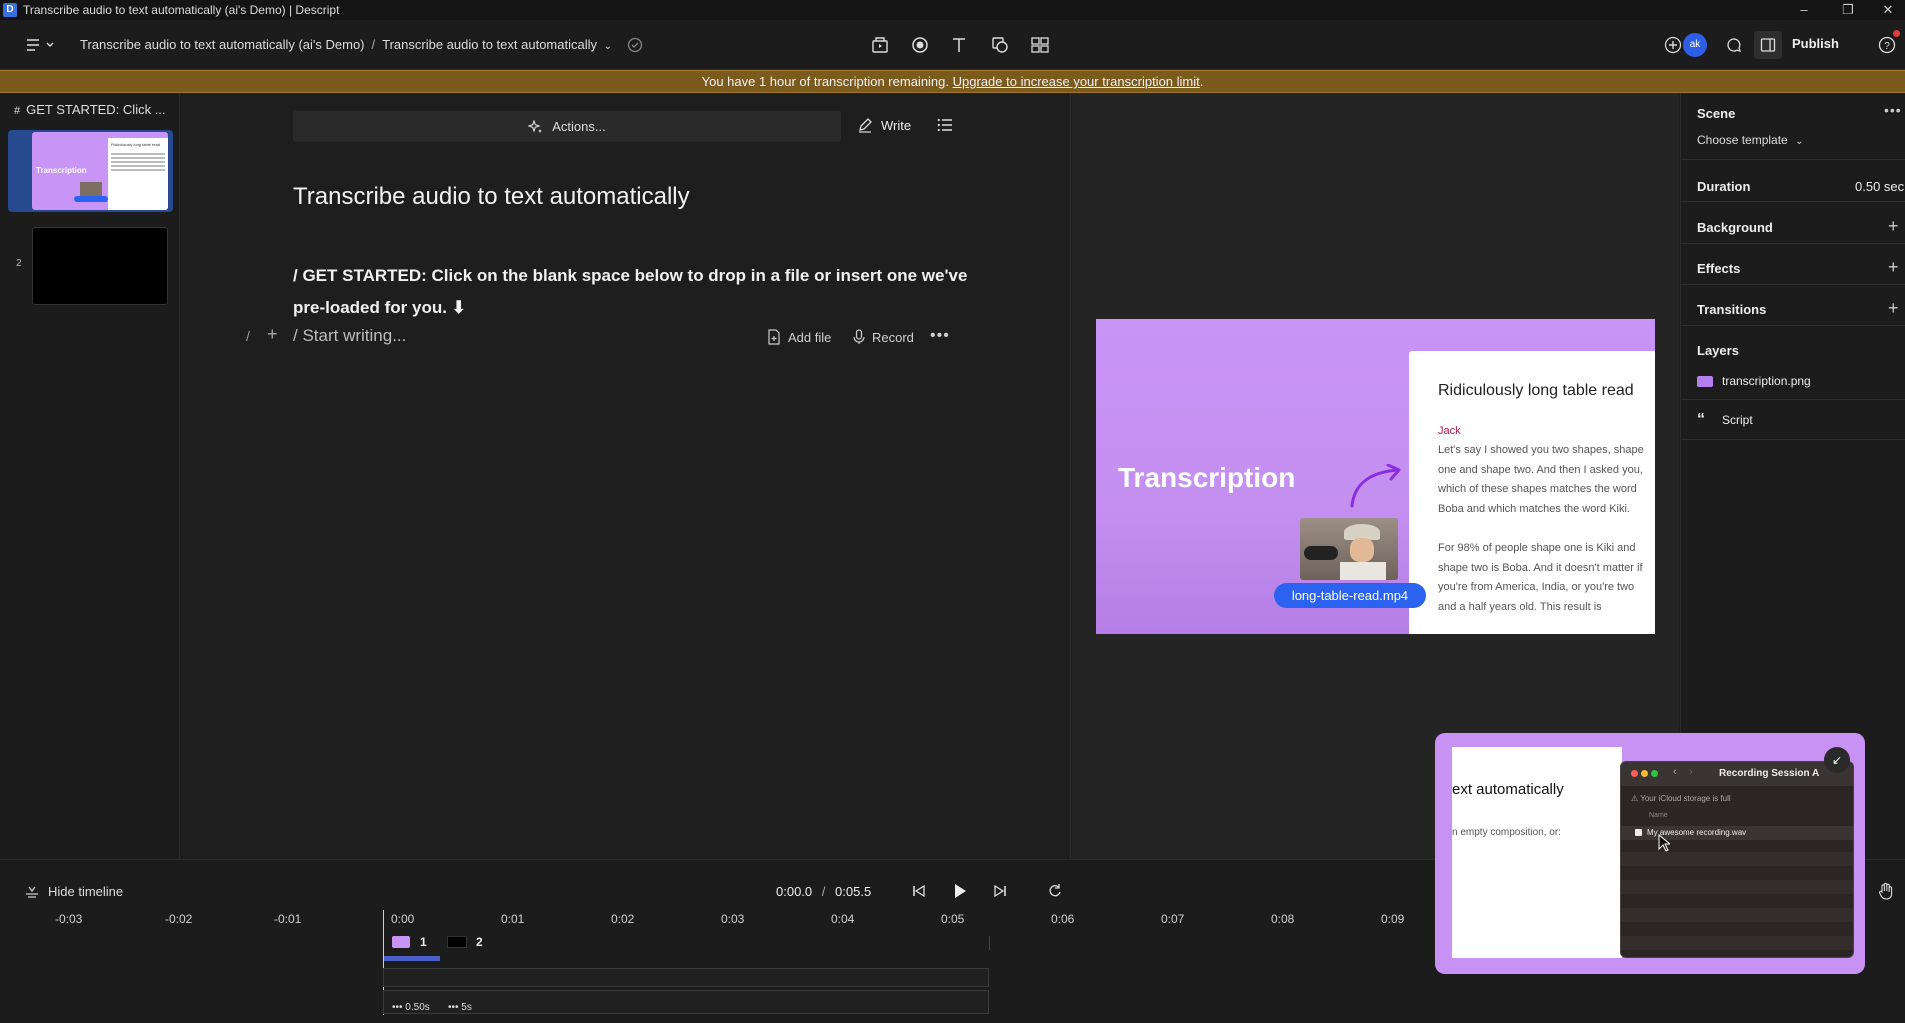 This screenshot has width=1905, height=1023. What do you see at coordinates (1893, 267) in the screenshot?
I see `add-effect-icon: +` at bounding box center [1893, 267].